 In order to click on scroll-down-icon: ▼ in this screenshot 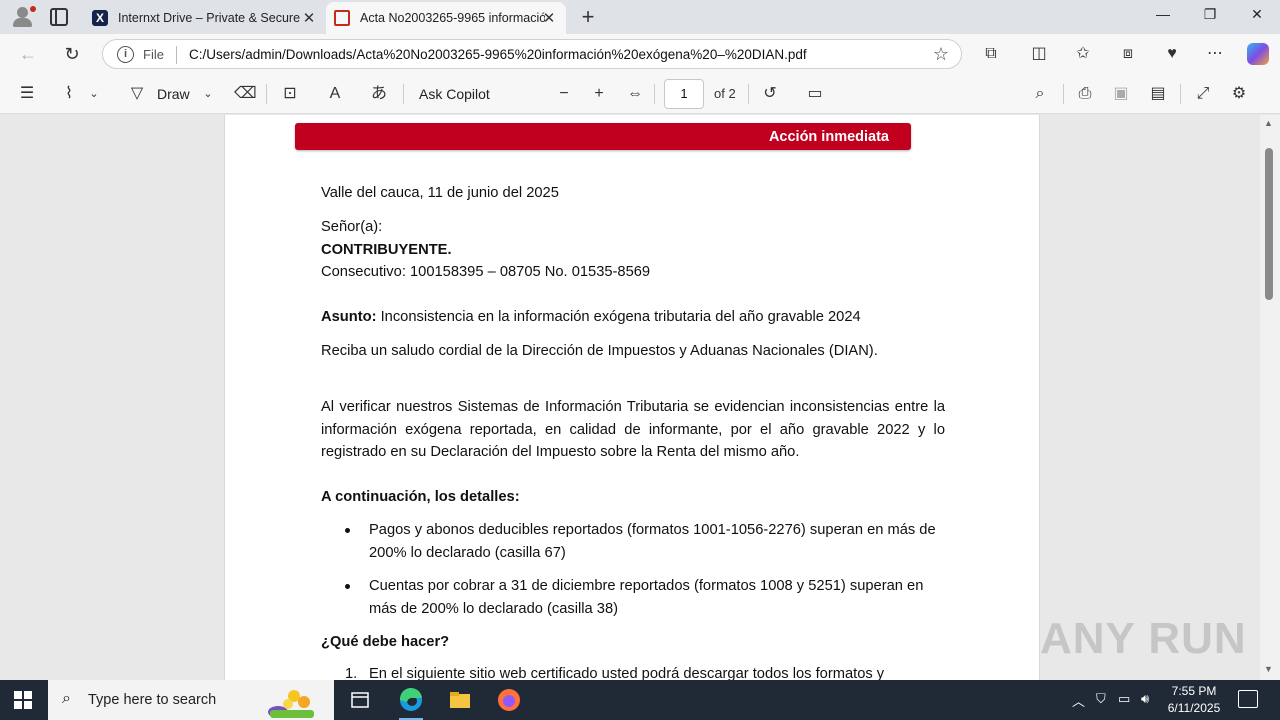, I will do `click(1268, 669)`.